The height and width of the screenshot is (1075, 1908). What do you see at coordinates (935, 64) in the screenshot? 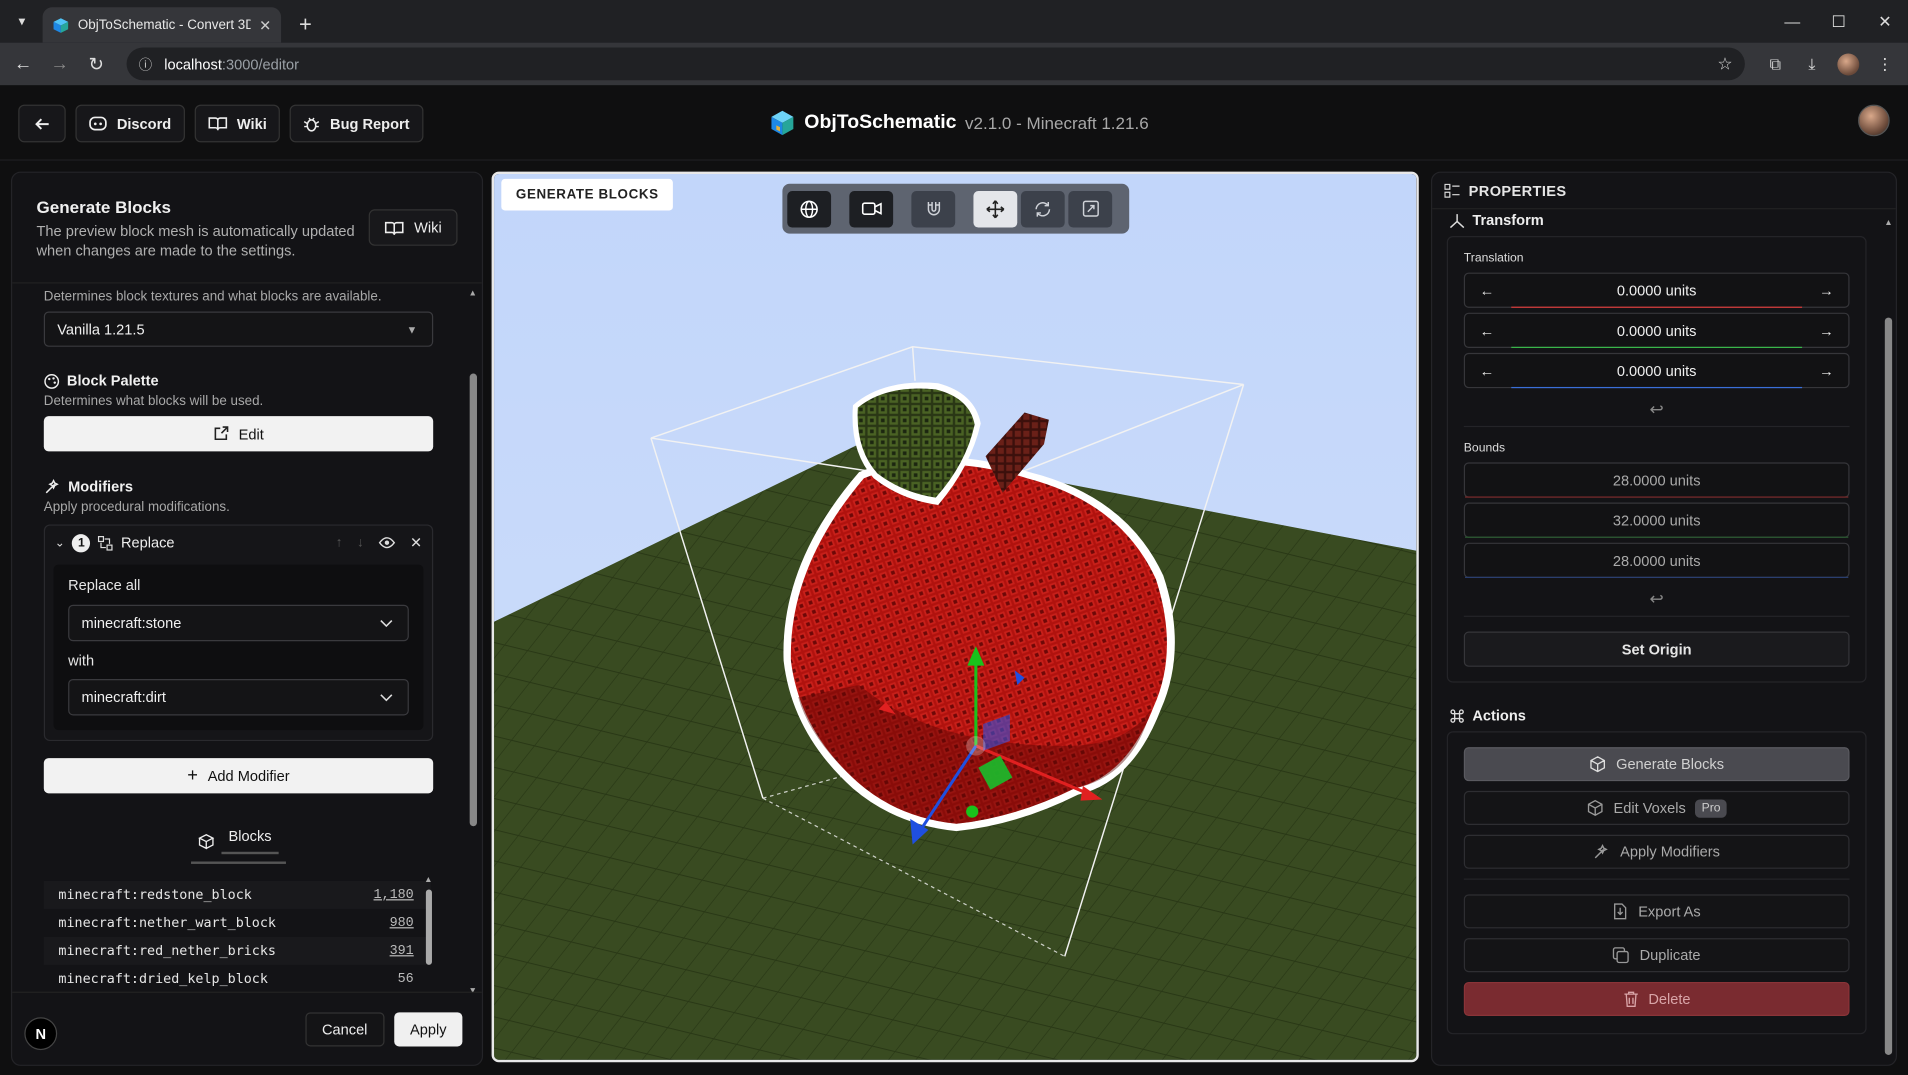
I see `address-bar: ⓘ localhost:3000/editor ☆` at bounding box center [935, 64].